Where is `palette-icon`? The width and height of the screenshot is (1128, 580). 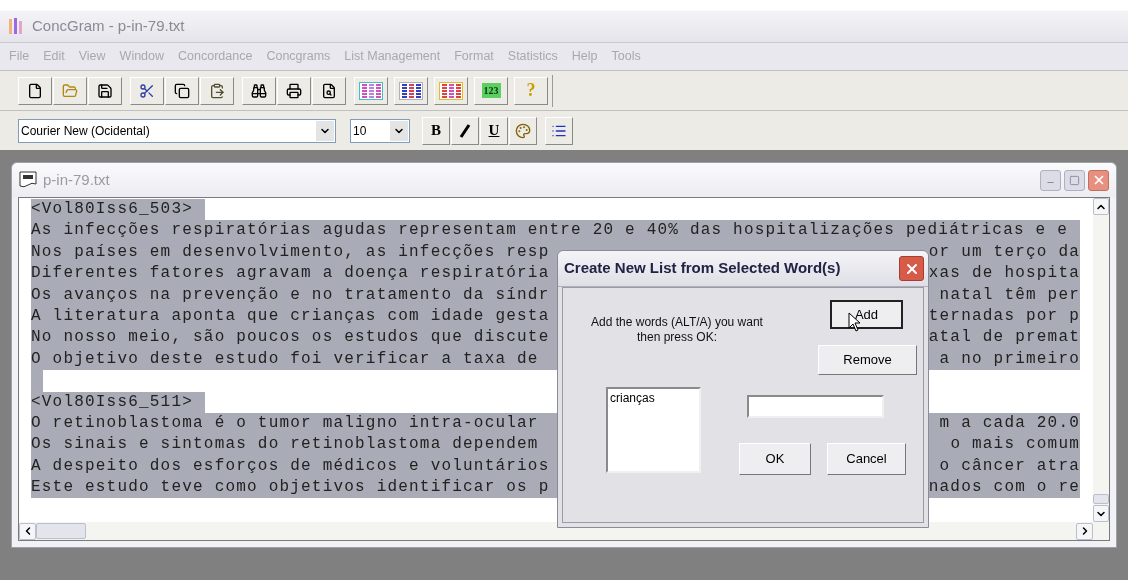 palette-icon is located at coordinates (523, 130).